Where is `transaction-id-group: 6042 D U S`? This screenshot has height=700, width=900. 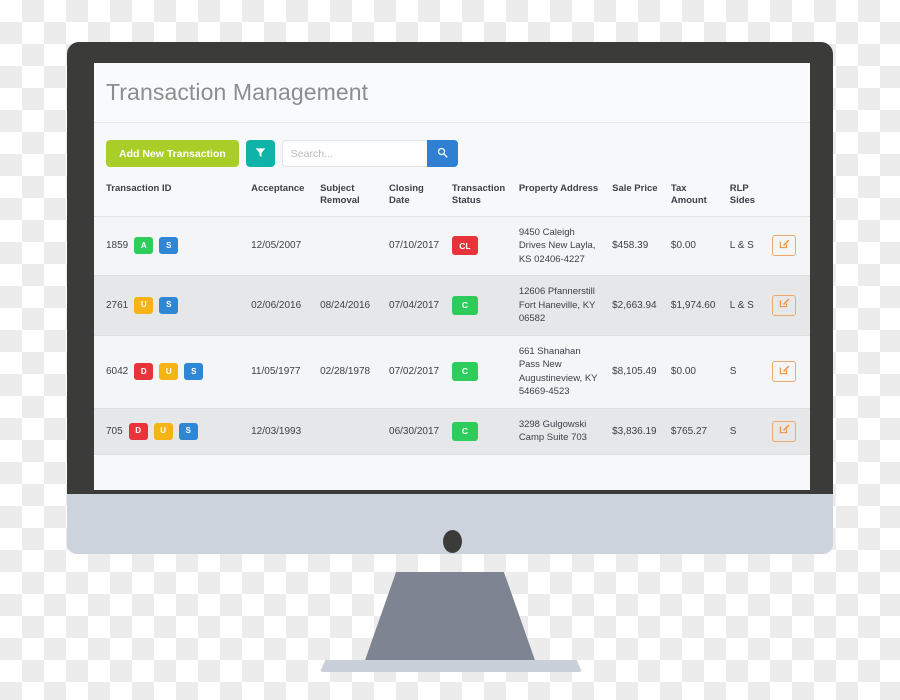
transaction-id-group: 6042 D U S is located at coordinates (173, 372).